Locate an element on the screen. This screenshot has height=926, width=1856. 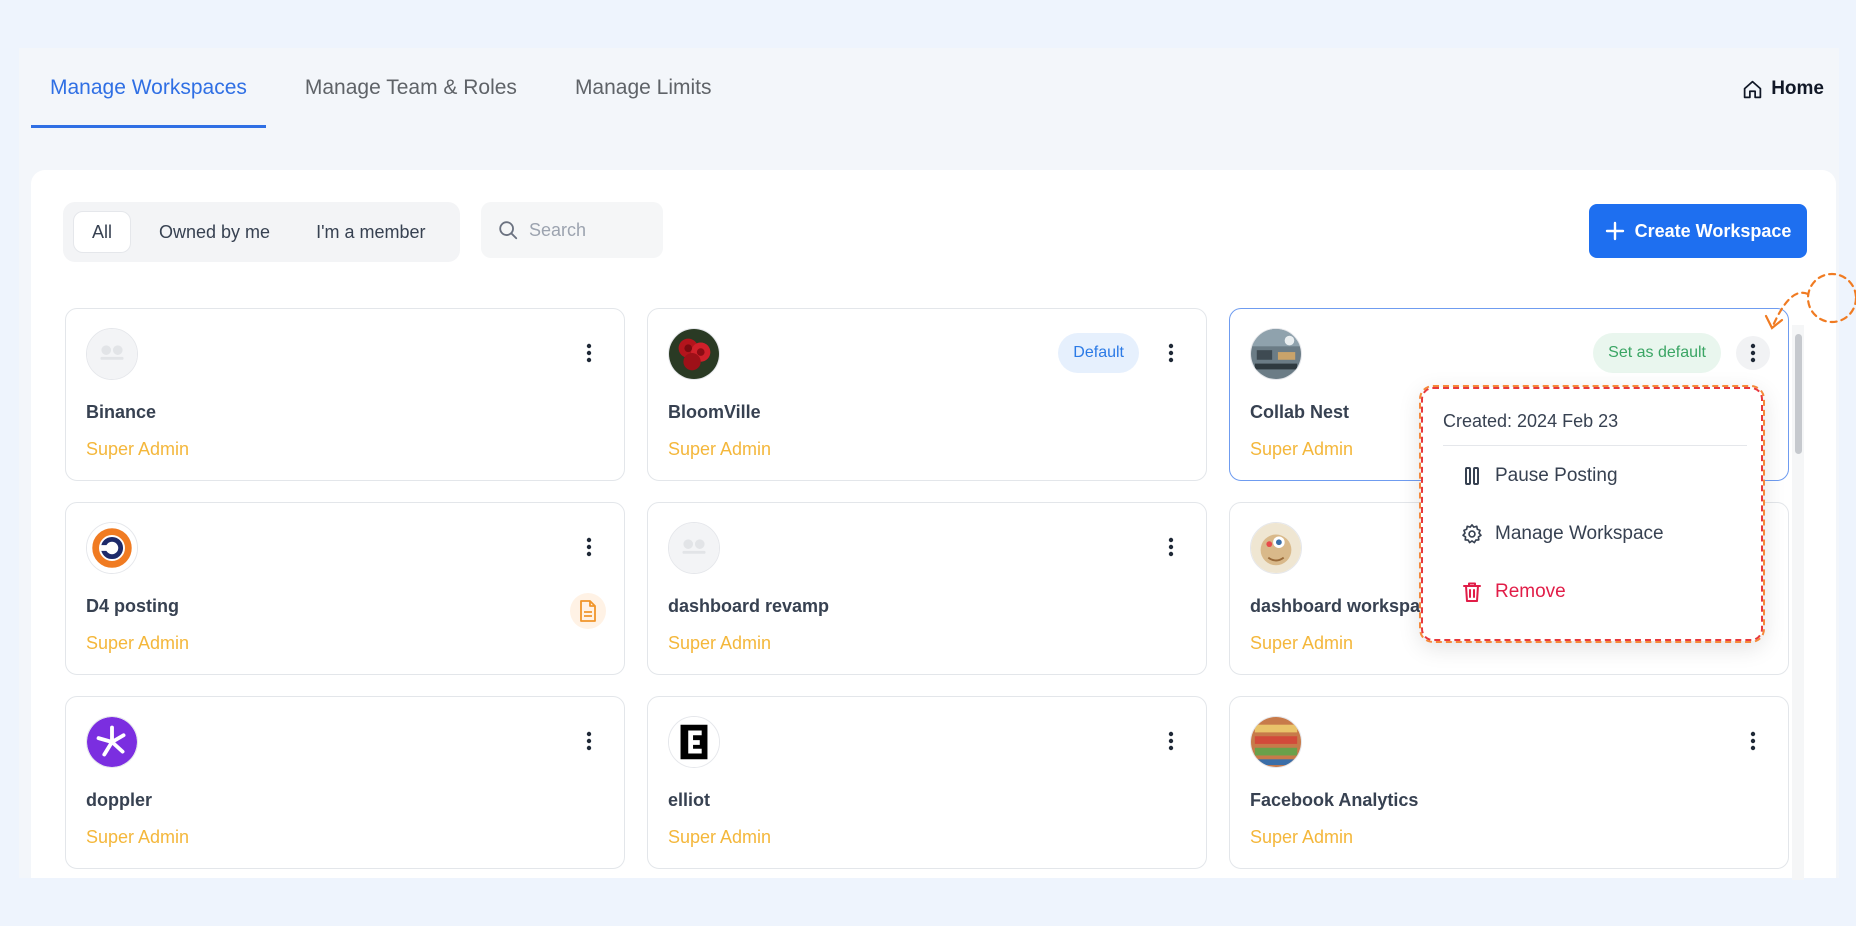
manage-workspace-item: Manage Workspace is located at coordinates (1562, 534).